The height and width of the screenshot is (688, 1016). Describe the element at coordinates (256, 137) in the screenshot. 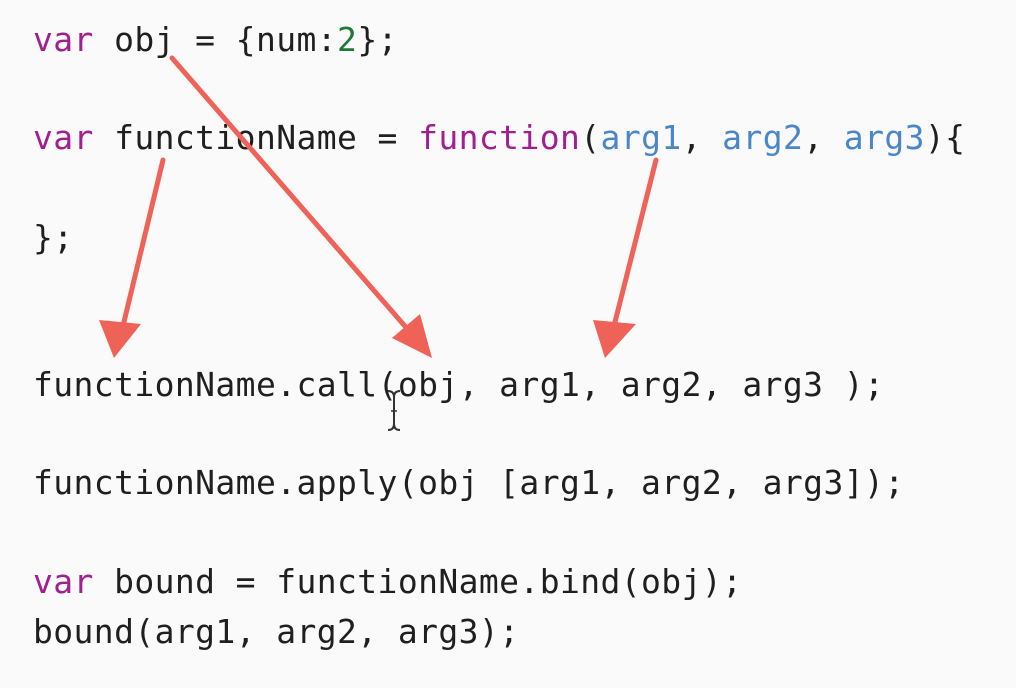

I see `code-text: functionName =` at that location.